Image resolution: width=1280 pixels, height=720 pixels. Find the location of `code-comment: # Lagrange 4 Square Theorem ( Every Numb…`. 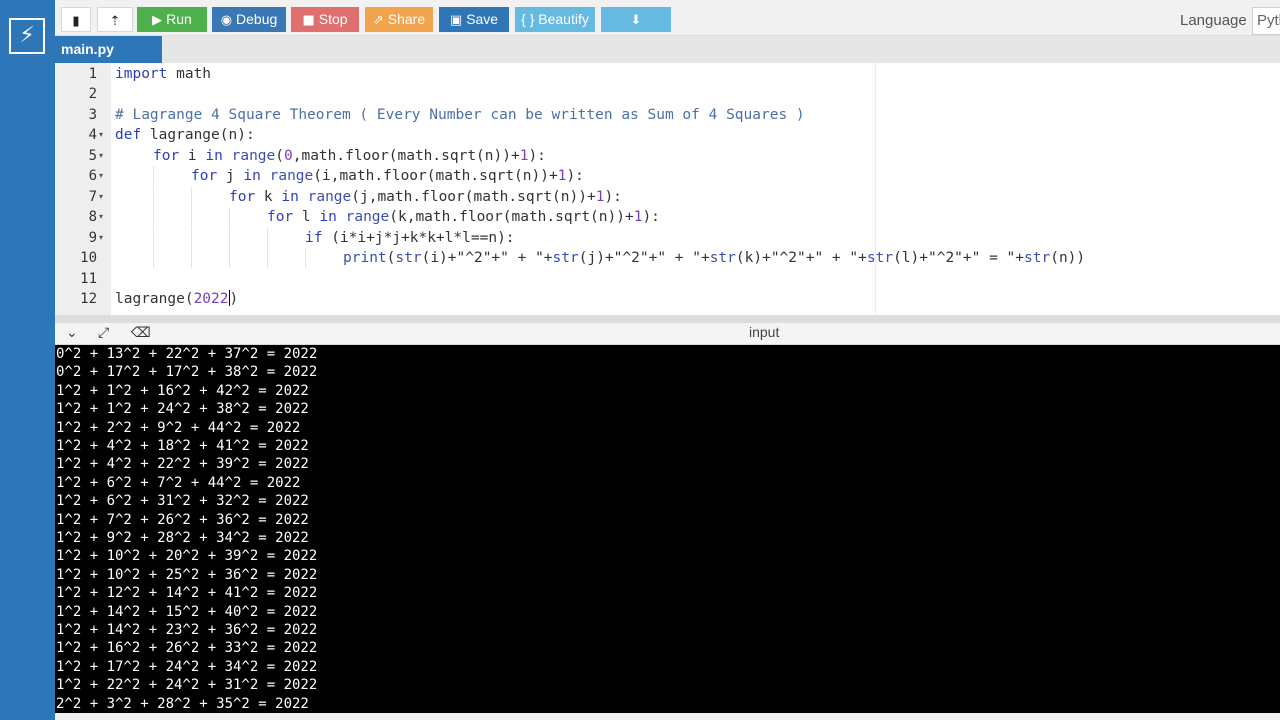

code-comment: # Lagrange 4 Square Theorem ( Every Numb… is located at coordinates (460, 115).